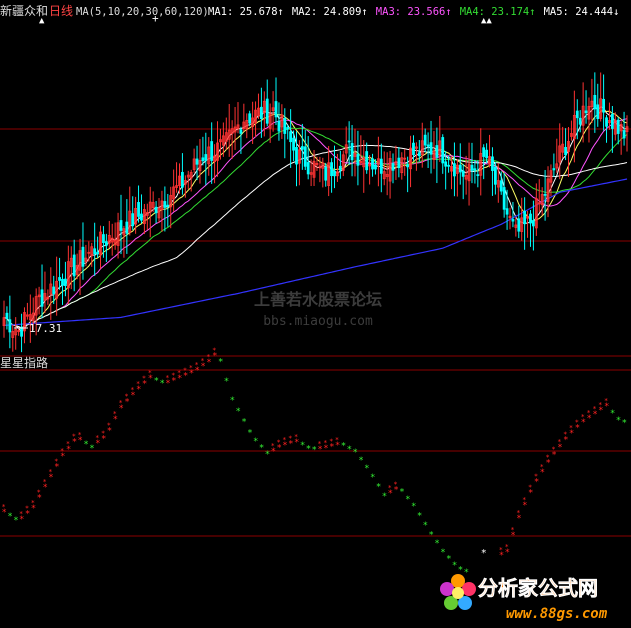 Image resolution: width=631 pixels, height=628 pixels. Describe the element at coordinates (557, 614) in the screenshot. I see `logo-url: www.88gs.com` at that location.